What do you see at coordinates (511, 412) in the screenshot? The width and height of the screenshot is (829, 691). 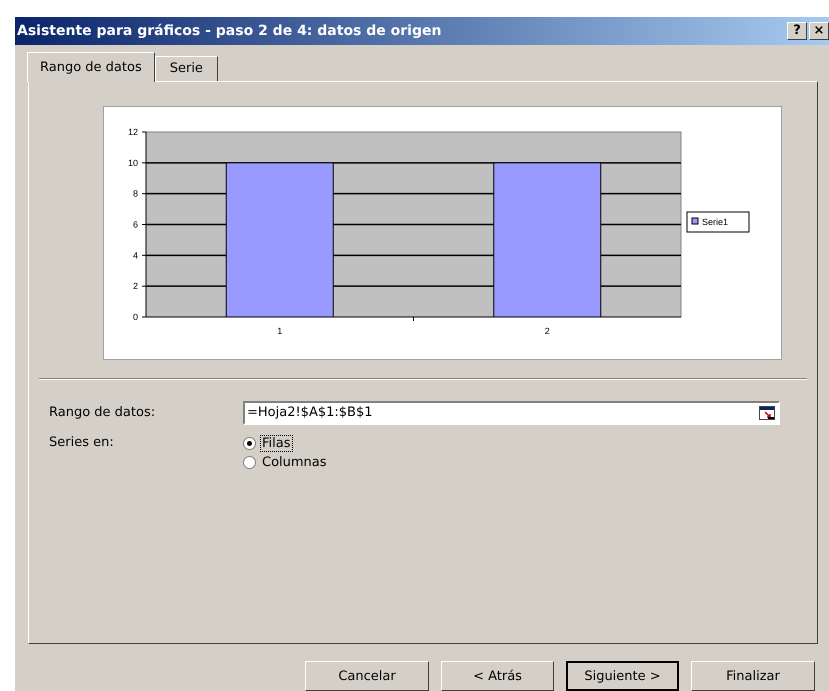 I see `range-input-field: =Hoja2!$A$1:$B$1` at bounding box center [511, 412].